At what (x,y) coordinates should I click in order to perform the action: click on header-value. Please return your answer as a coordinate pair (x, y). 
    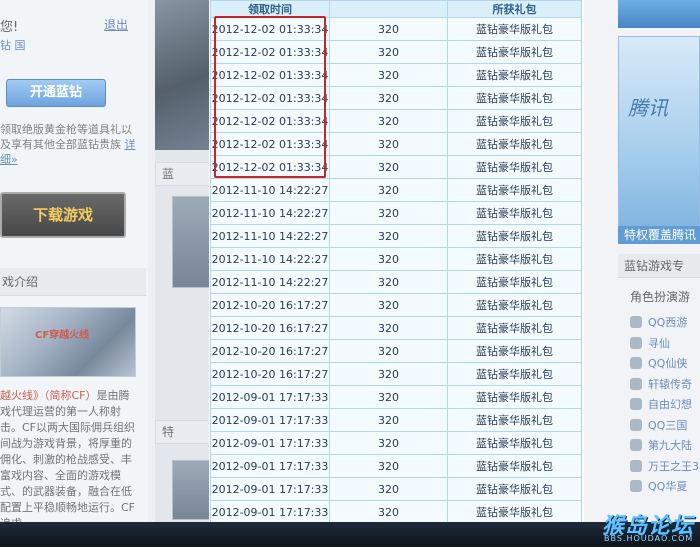
    Looking at the image, I should click on (388, 9).